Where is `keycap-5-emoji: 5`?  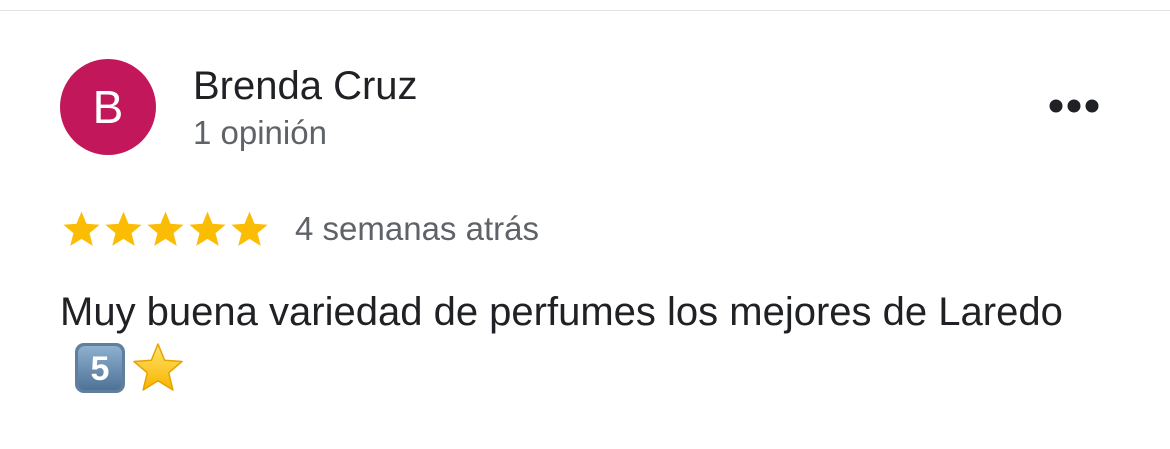 keycap-5-emoji: 5 is located at coordinates (100, 368).